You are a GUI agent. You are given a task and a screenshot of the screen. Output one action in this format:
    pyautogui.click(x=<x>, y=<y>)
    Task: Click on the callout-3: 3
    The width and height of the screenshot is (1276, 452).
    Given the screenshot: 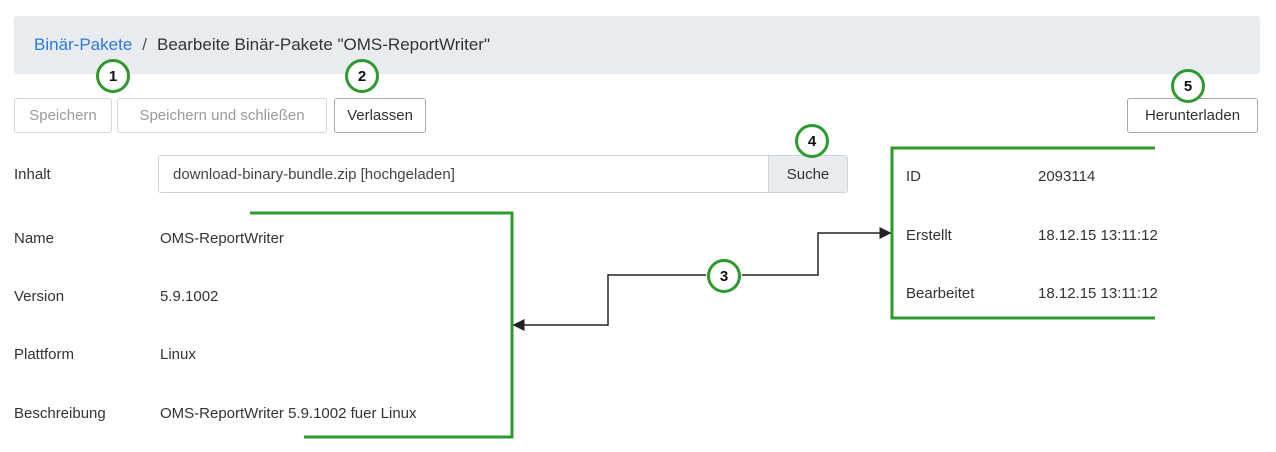 What is the action you would take?
    pyautogui.click(x=724, y=276)
    